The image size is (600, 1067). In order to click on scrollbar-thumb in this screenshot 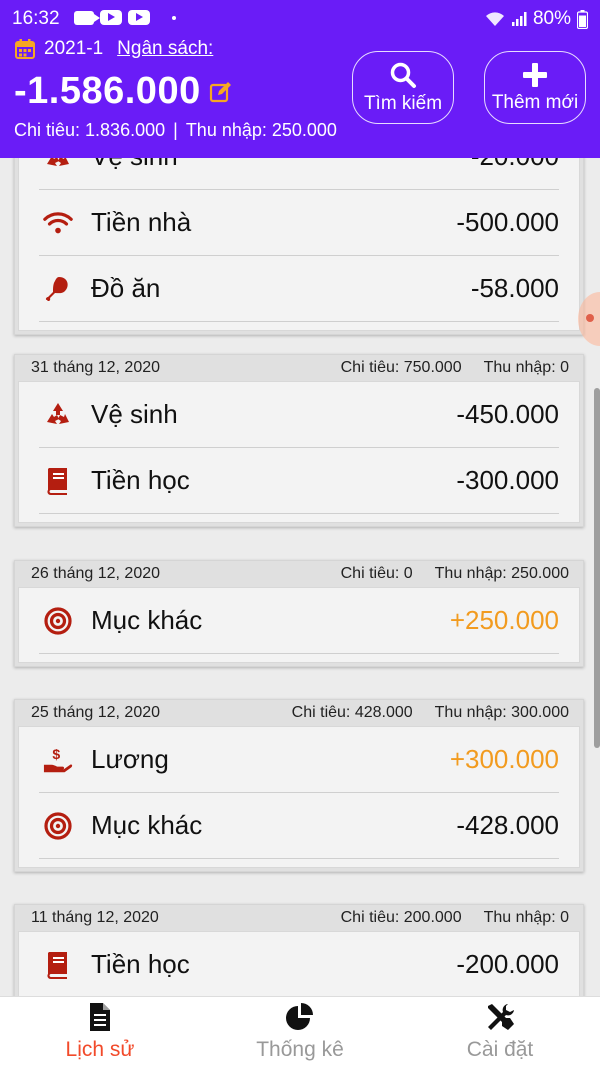, I will do `click(597, 568)`.